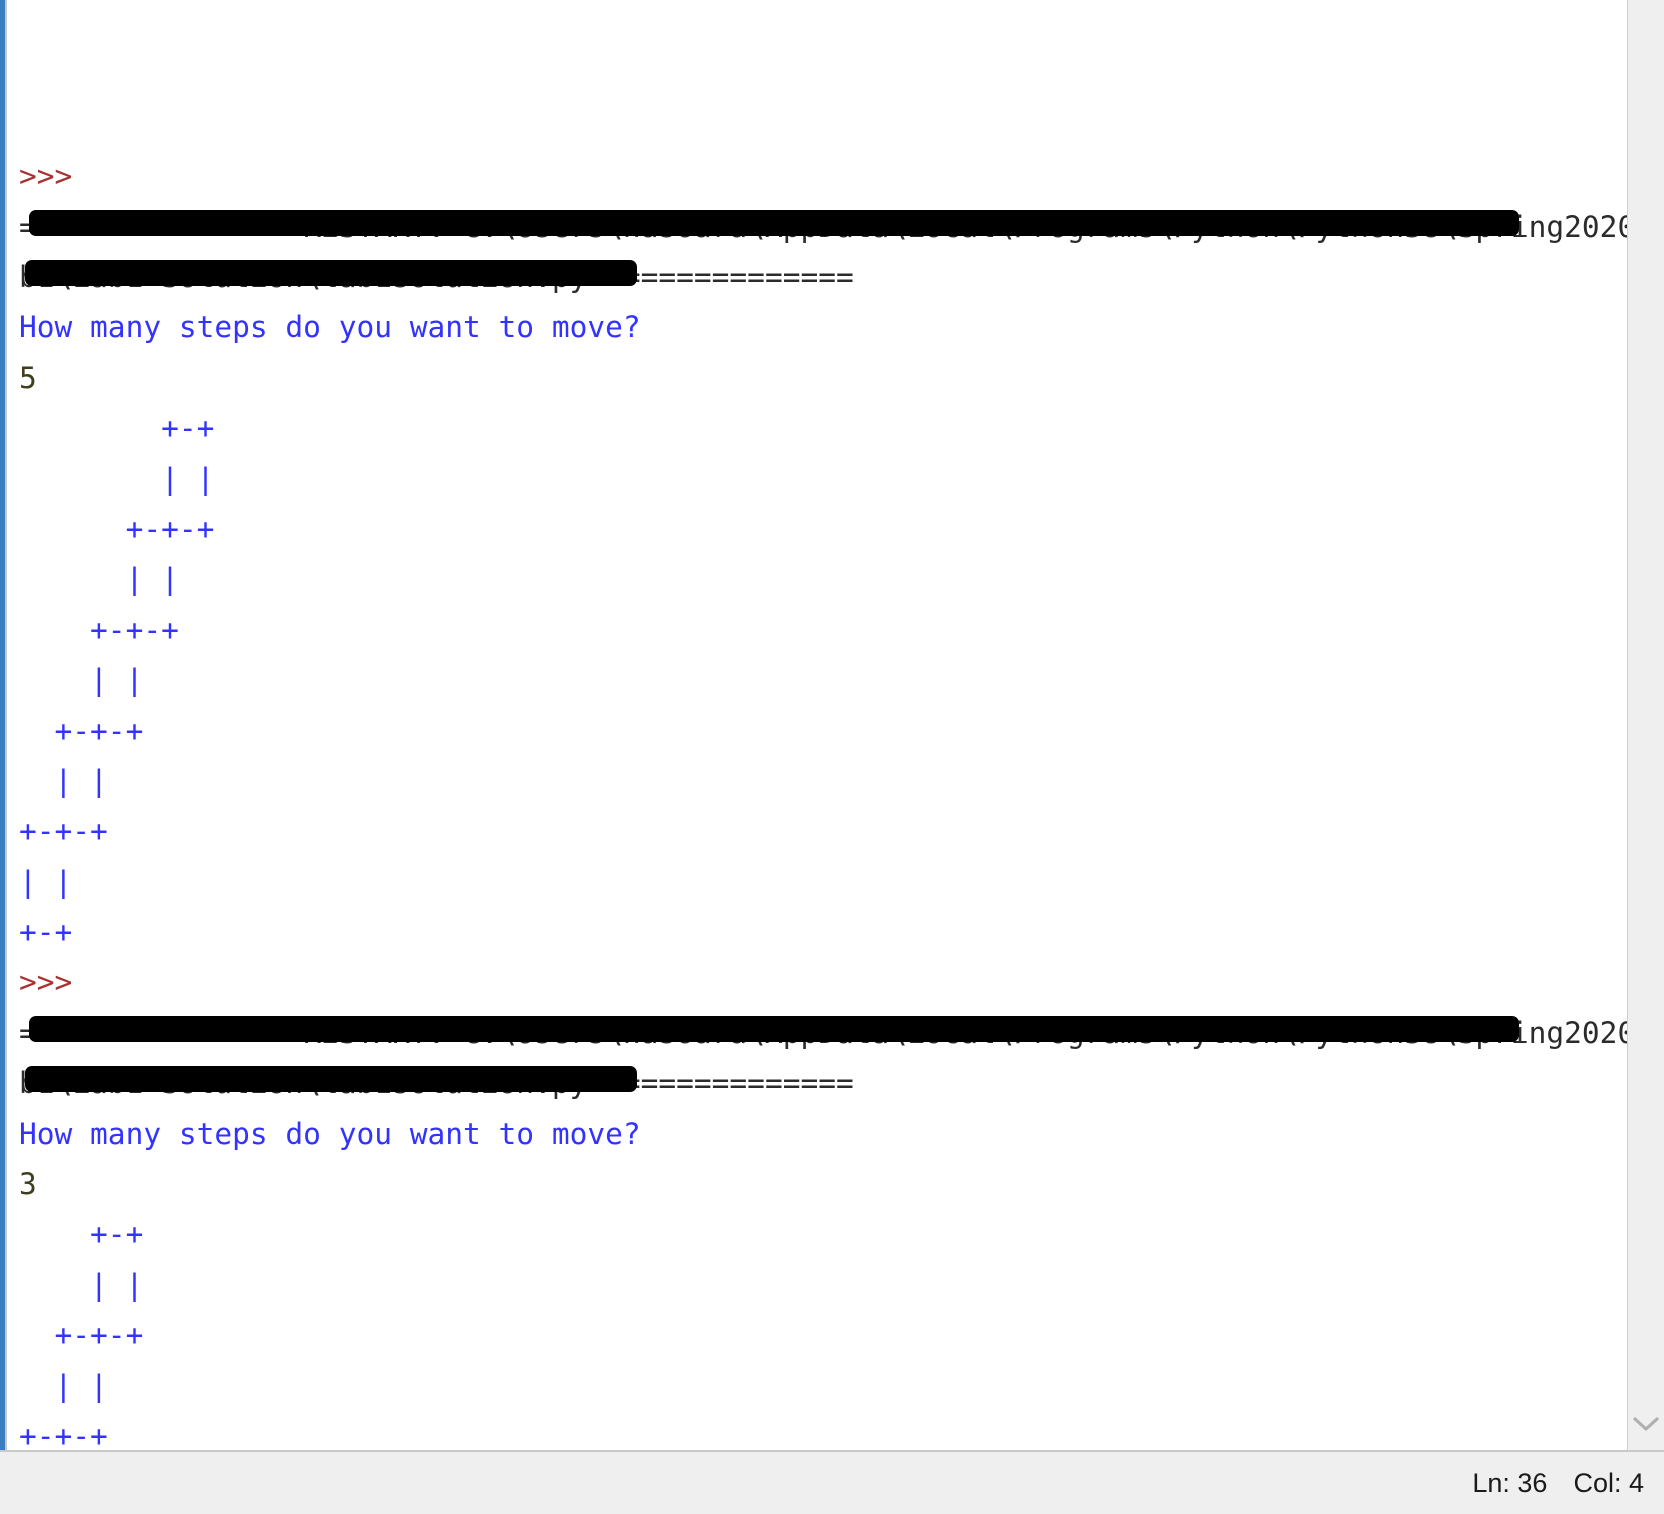 Image resolution: width=1664 pixels, height=1514 pixels. I want to click on vertical-scrollbar, so click(1645, 725).